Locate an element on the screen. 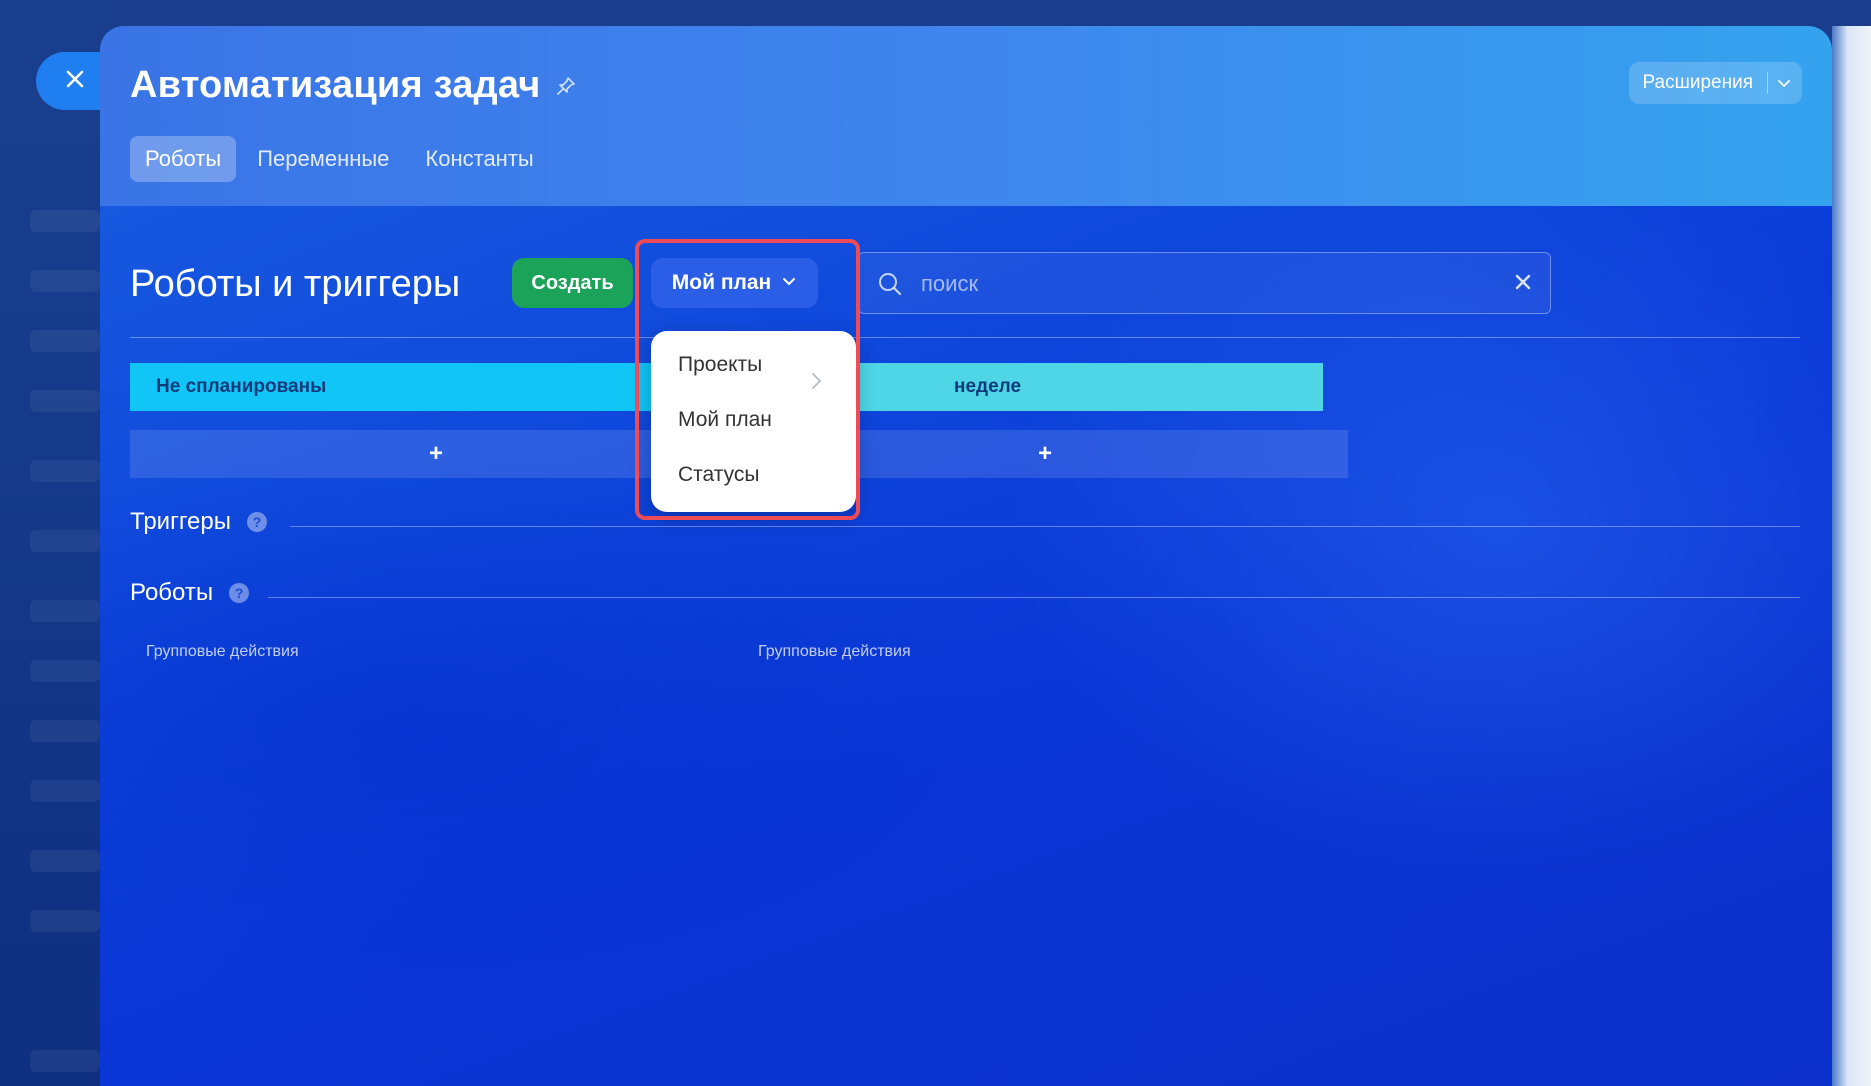 This screenshot has height=1086, width=1871. triggers-heading: Триггеры ? is located at coordinates (198, 522).